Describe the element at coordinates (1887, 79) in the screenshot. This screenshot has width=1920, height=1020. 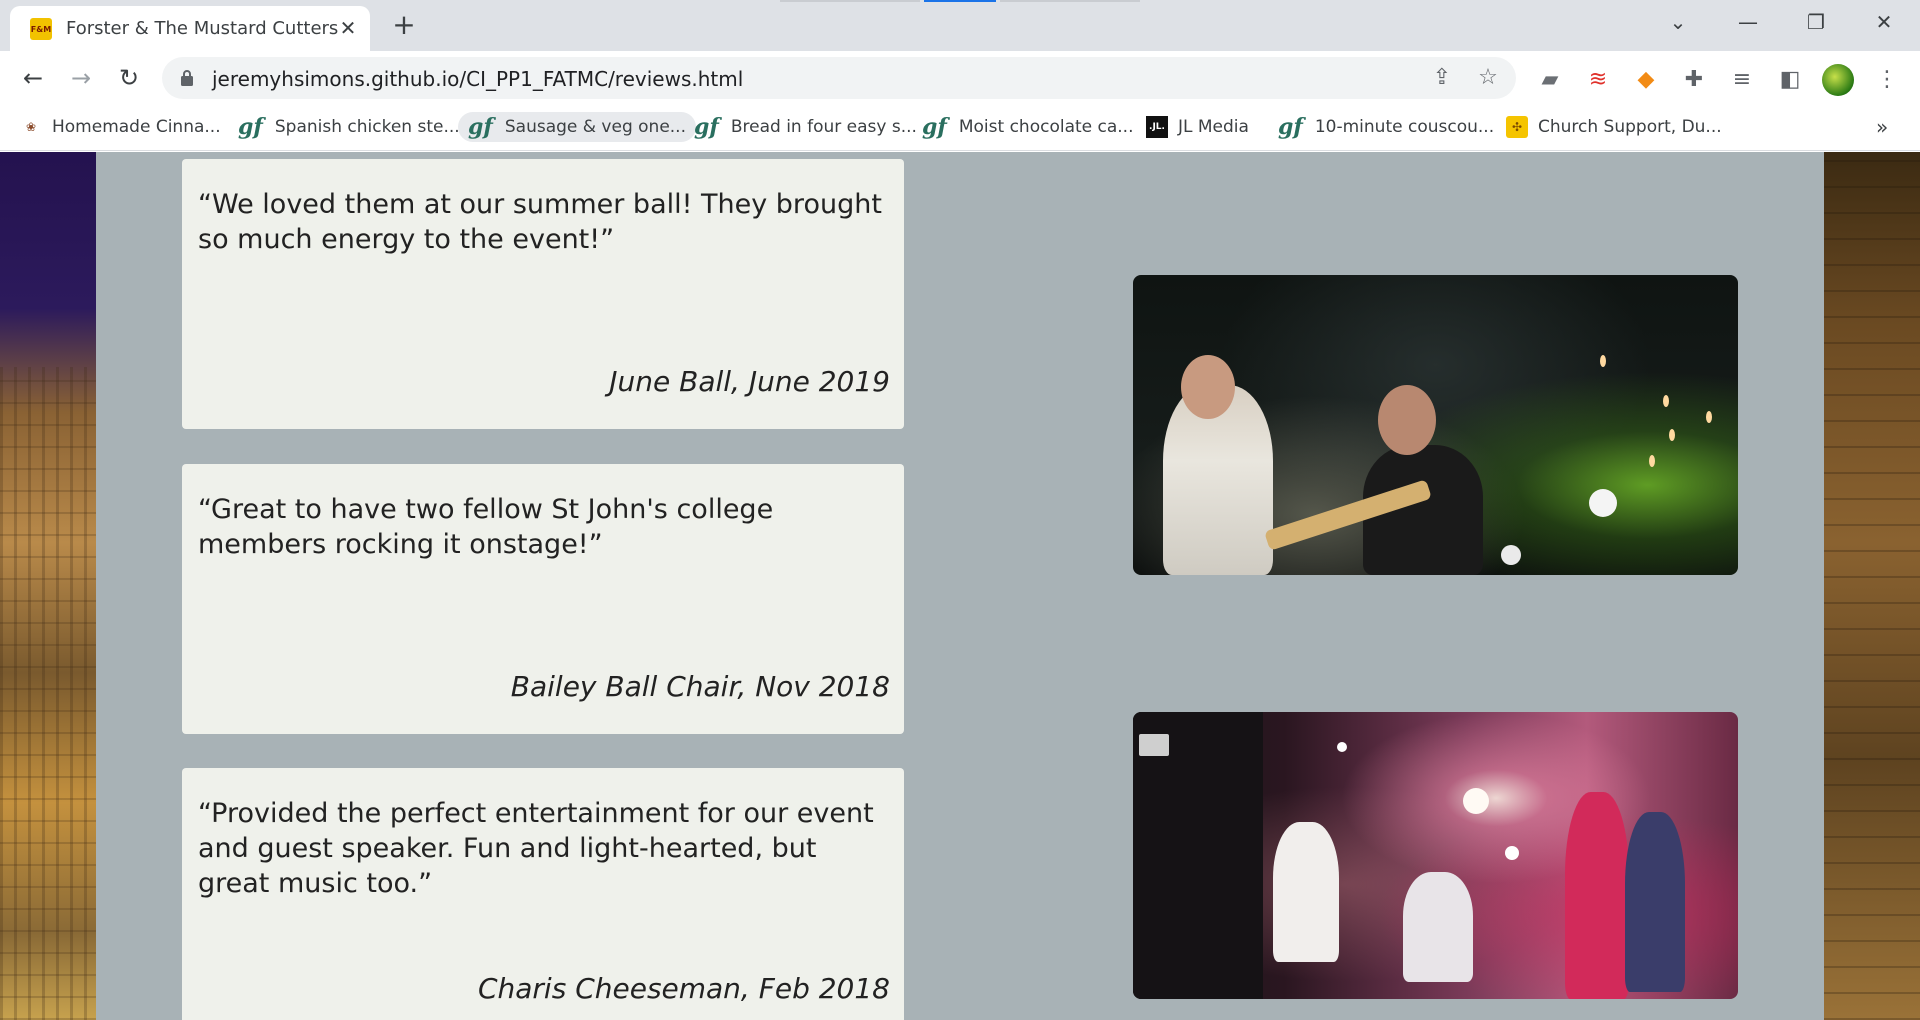
I see `menu-kebab-icon: ⋮` at that location.